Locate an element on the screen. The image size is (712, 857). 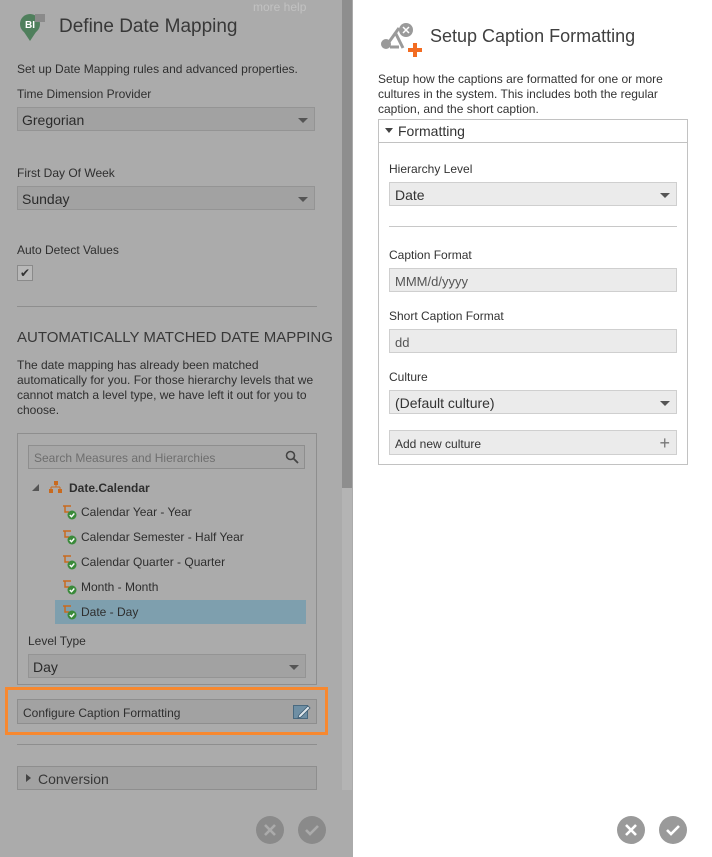
culture-value: (Default culture) is located at coordinates (445, 403).